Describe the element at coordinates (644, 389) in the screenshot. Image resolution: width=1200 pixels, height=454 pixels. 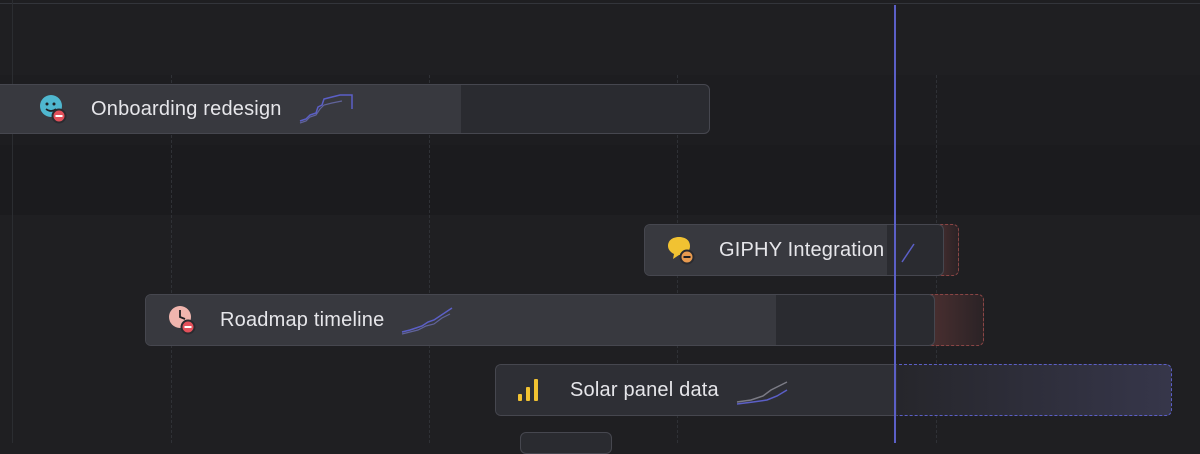
I see `project-name: Solar panel data` at that location.